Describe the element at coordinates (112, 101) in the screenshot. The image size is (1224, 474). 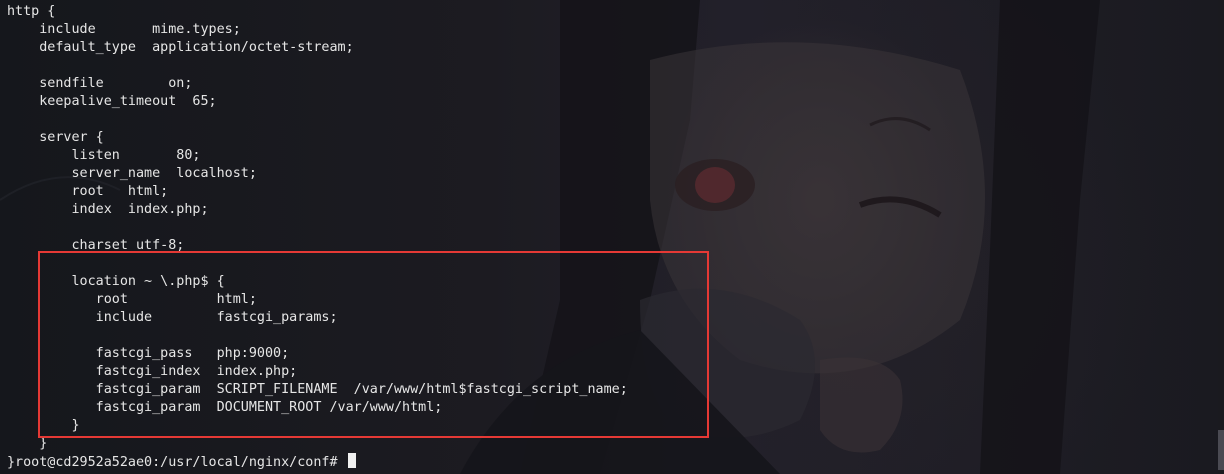
I see `terminal-line: keepalive_timeout 65;` at that location.